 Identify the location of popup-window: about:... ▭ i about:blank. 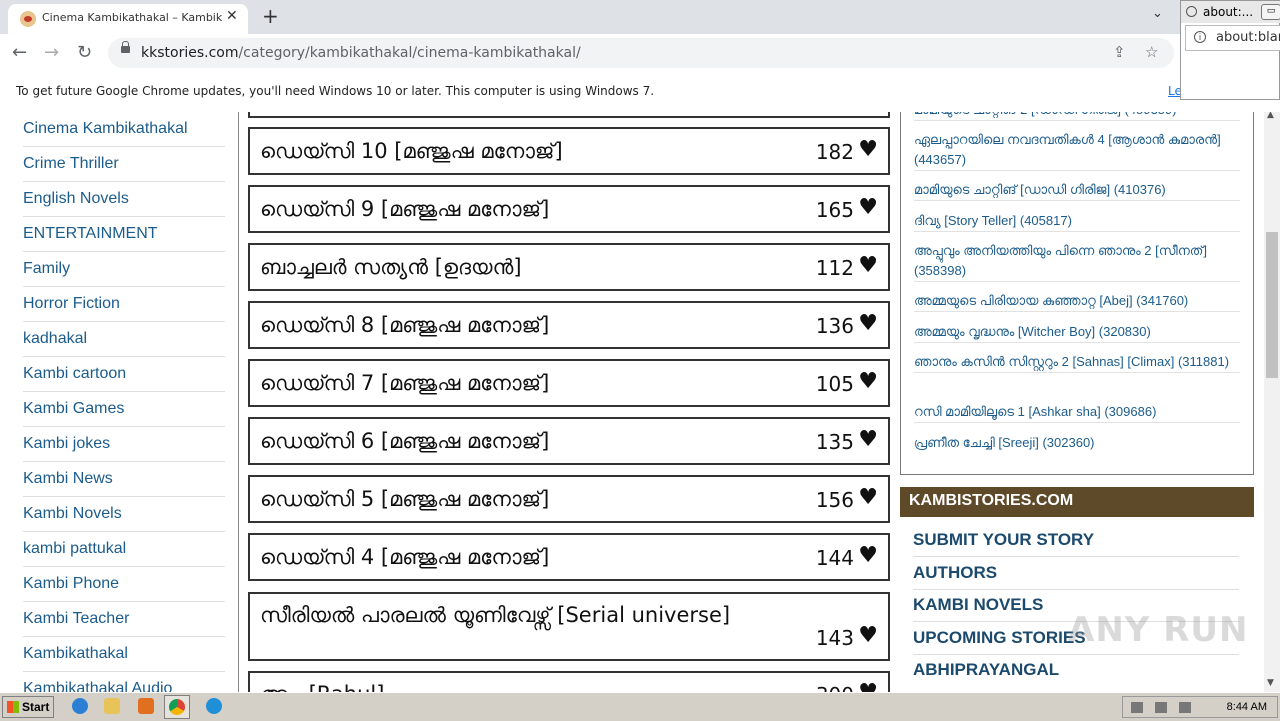
(1230, 50).